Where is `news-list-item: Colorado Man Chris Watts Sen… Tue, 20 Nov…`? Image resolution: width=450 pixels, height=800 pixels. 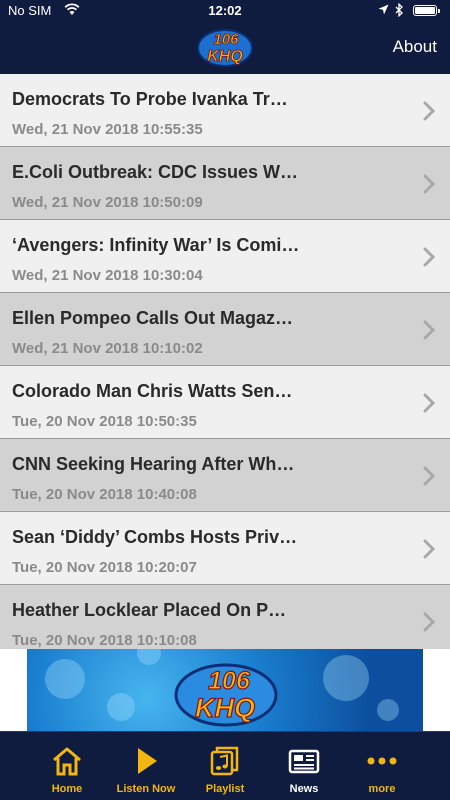 news-list-item: Colorado Man Chris Watts Sen… Tue, 20 Nov… is located at coordinates (225, 402).